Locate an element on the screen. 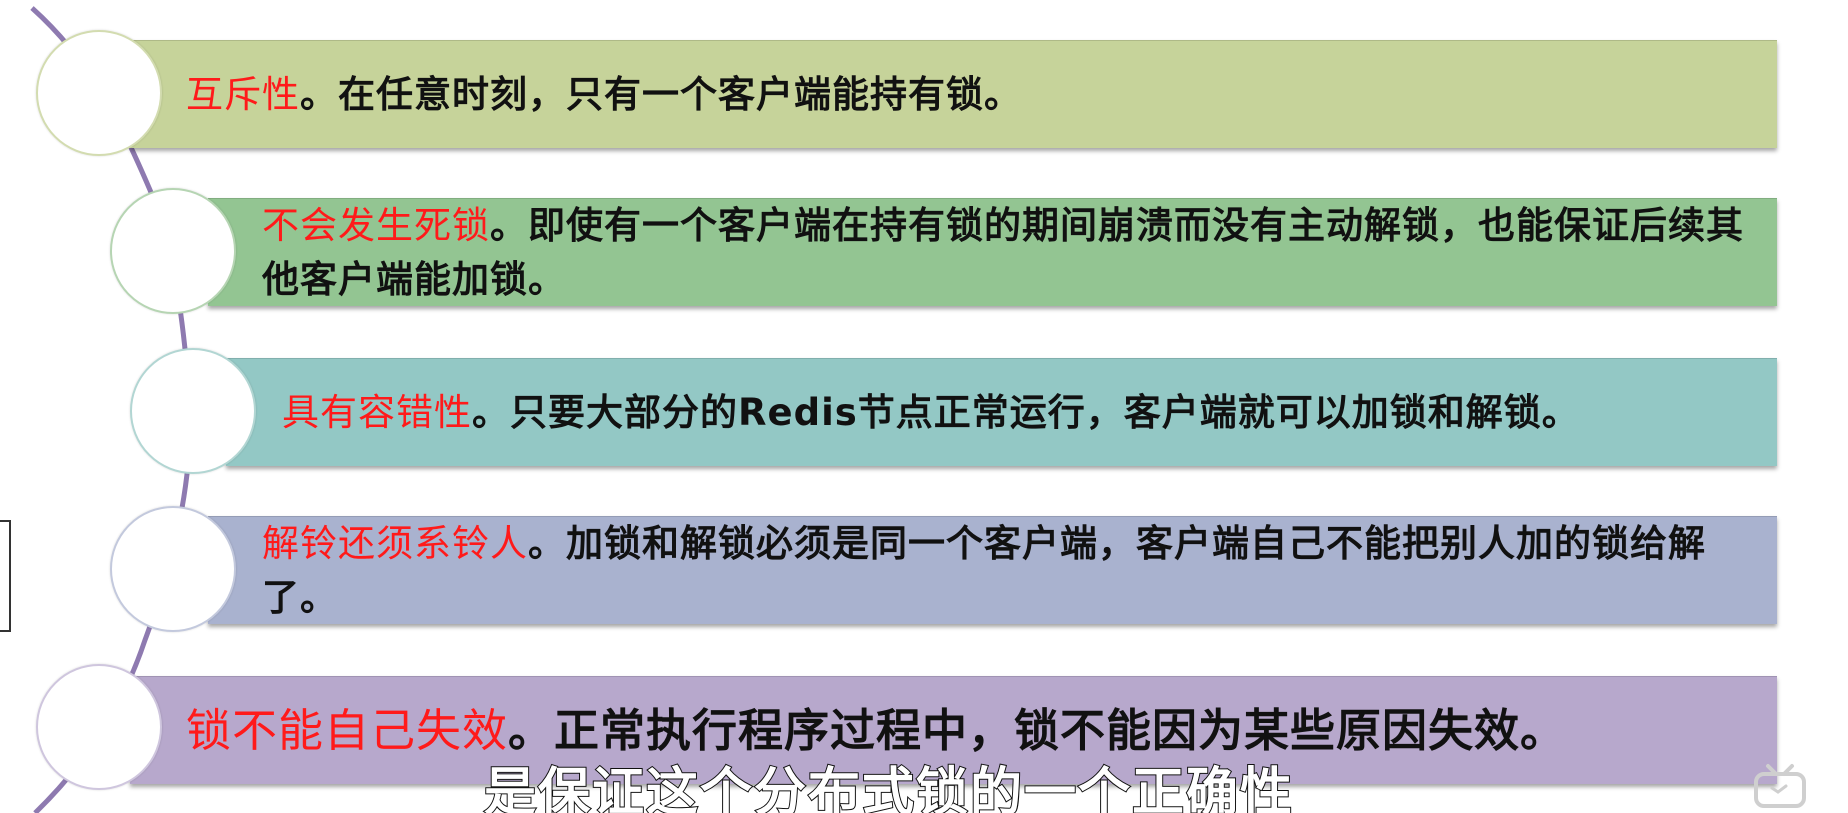 This screenshot has height=813, width=1848. item-key-1: 互斥性 is located at coordinates (243, 94).